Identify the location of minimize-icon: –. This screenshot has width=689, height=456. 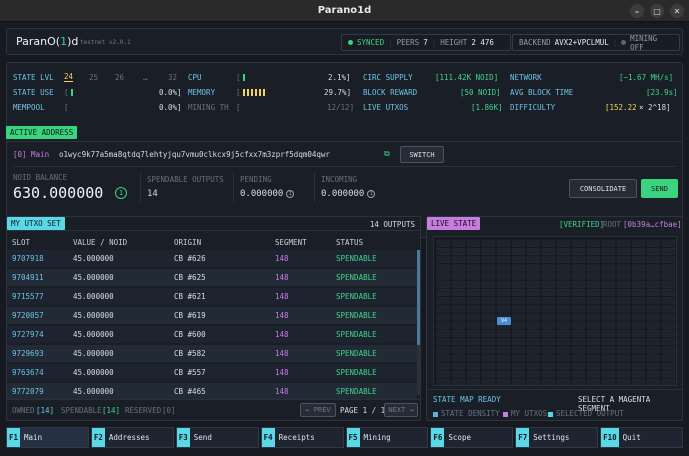
(637, 11).